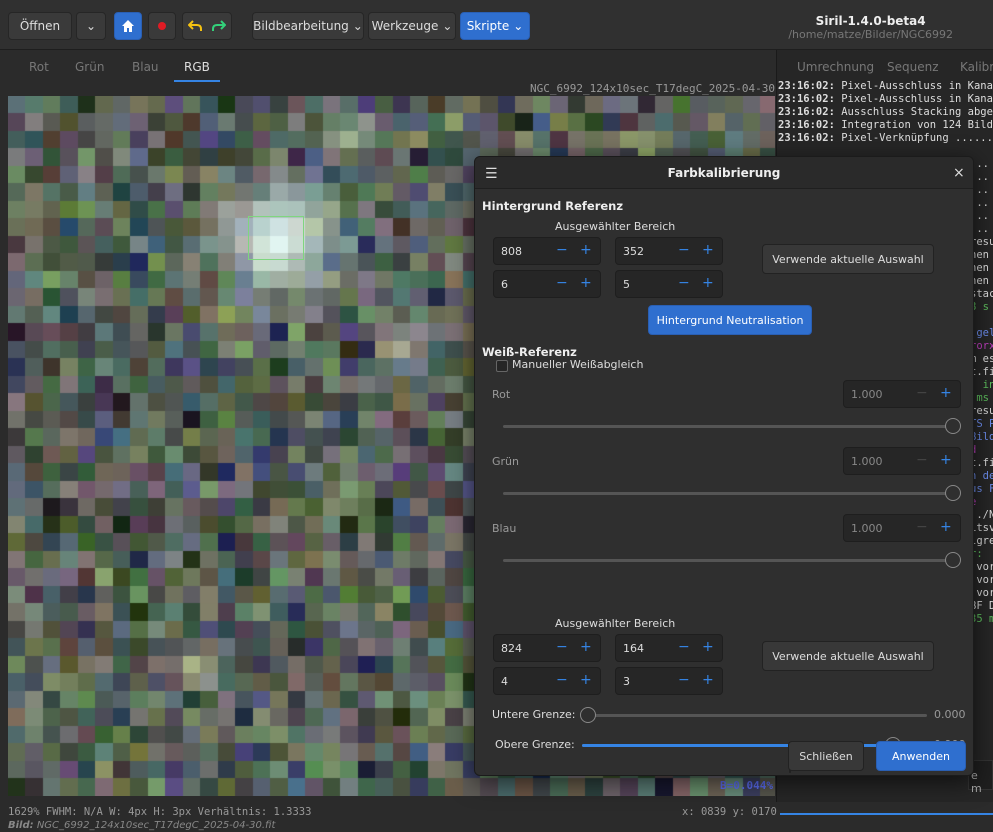 The image size is (993, 832). Describe the element at coordinates (89, 67) in the screenshot. I see `tab-green: Grün` at that location.